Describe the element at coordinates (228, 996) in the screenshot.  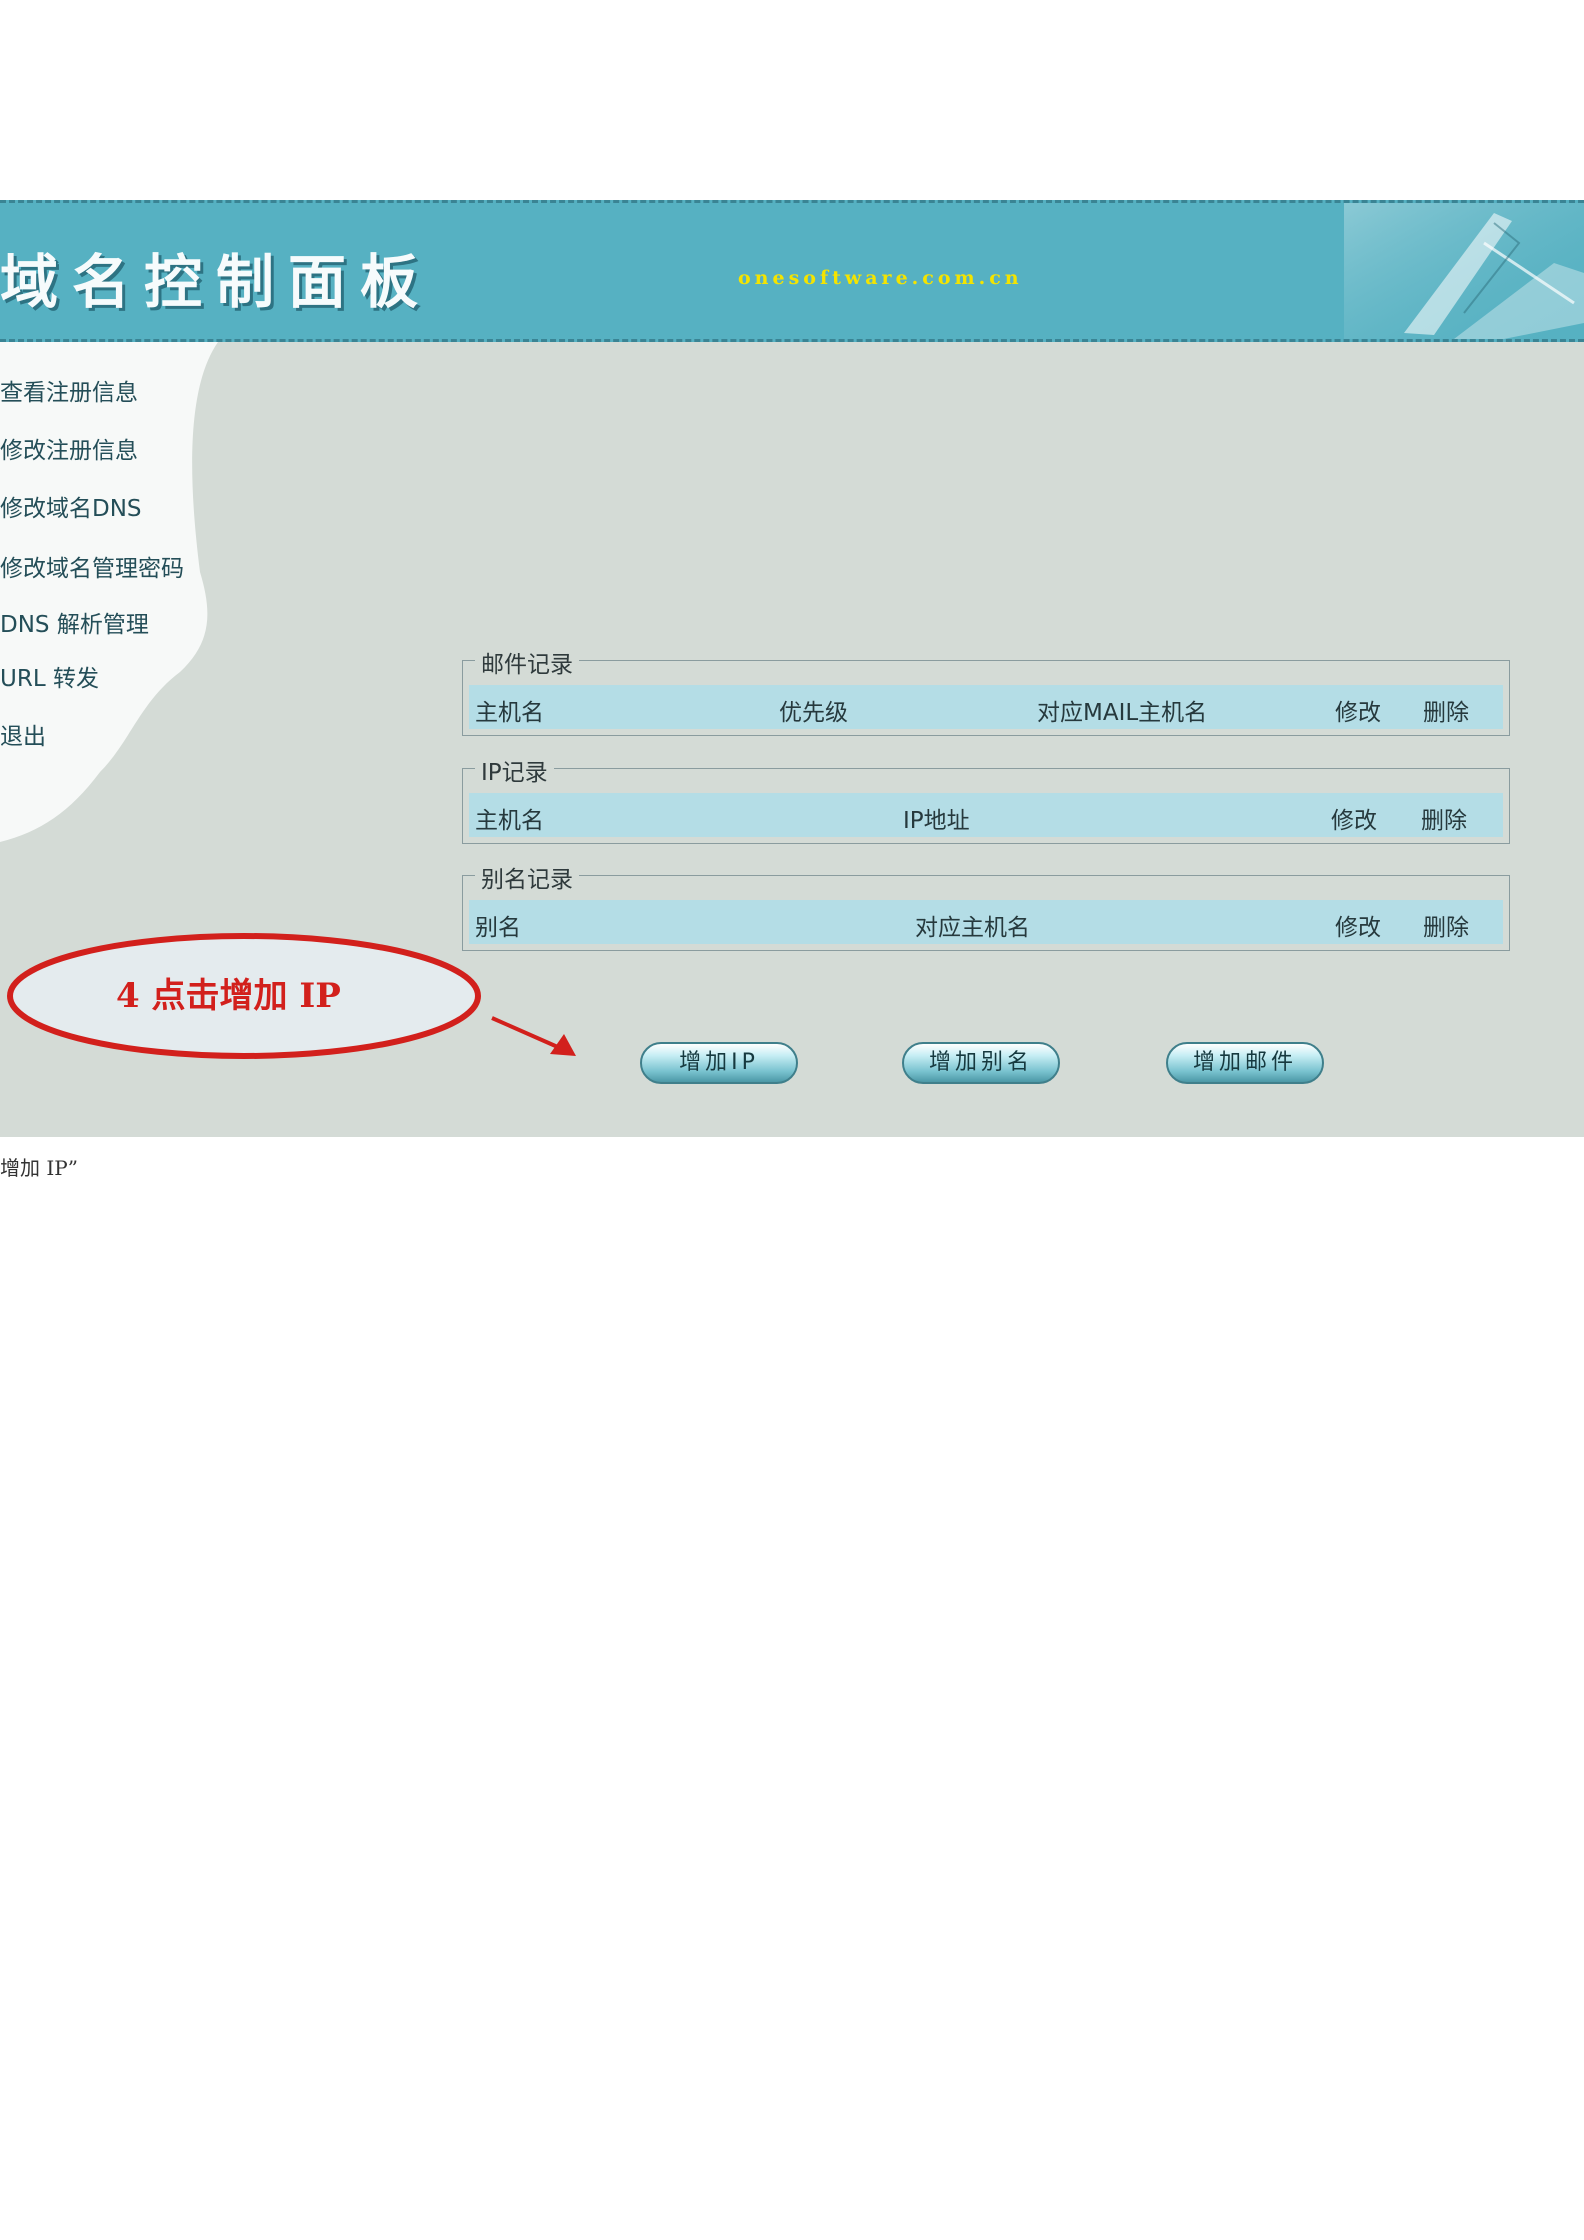
I see `annotation-text: 4 点击增加 IP` at that location.